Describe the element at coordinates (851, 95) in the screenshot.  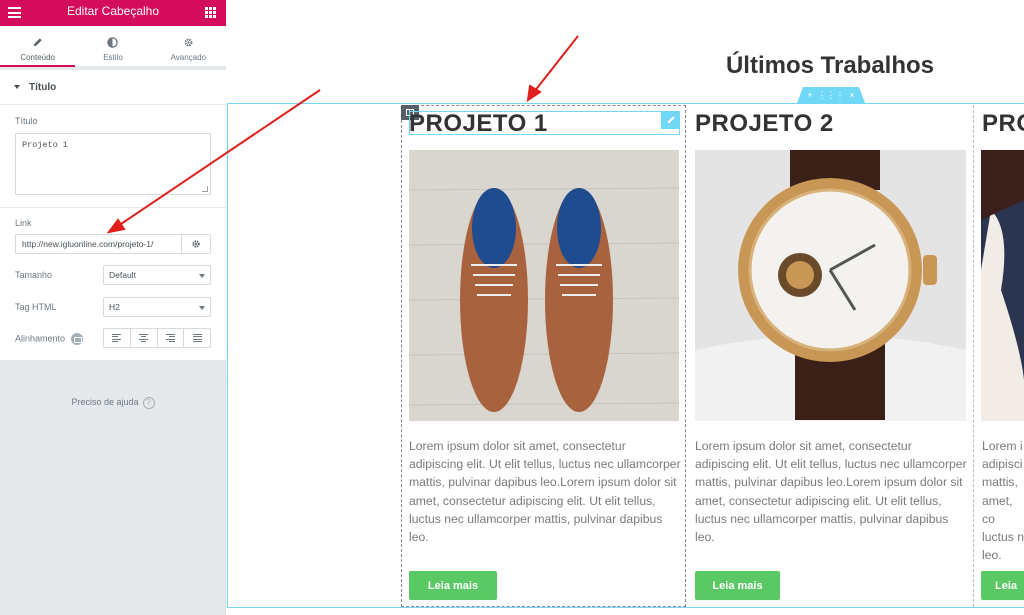
I see `delete-section-icon: ×` at that location.